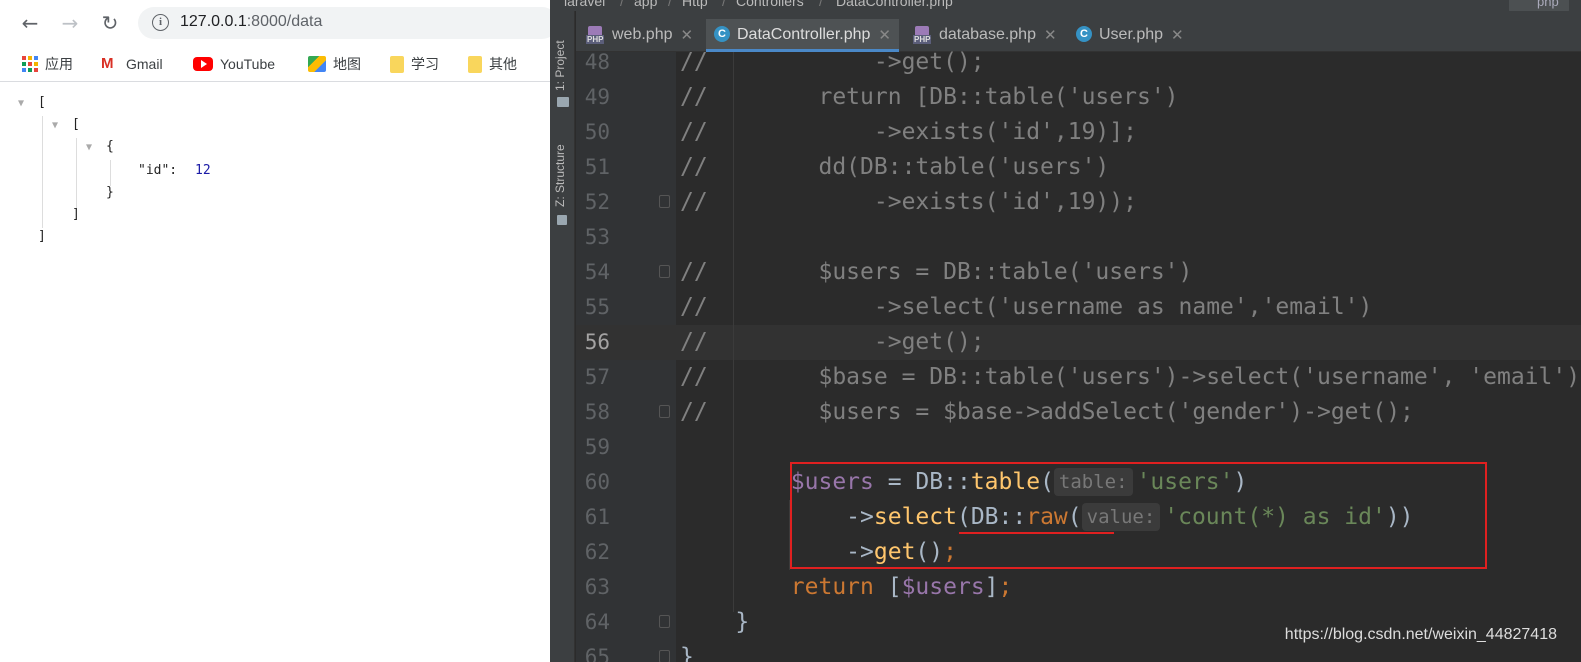 Image resolution: width=1581 pixels, height=662 pixels. Describe the element at coordinates (695, 4) in the screenshot. I see `breadcrumb-item: Http` at that location.